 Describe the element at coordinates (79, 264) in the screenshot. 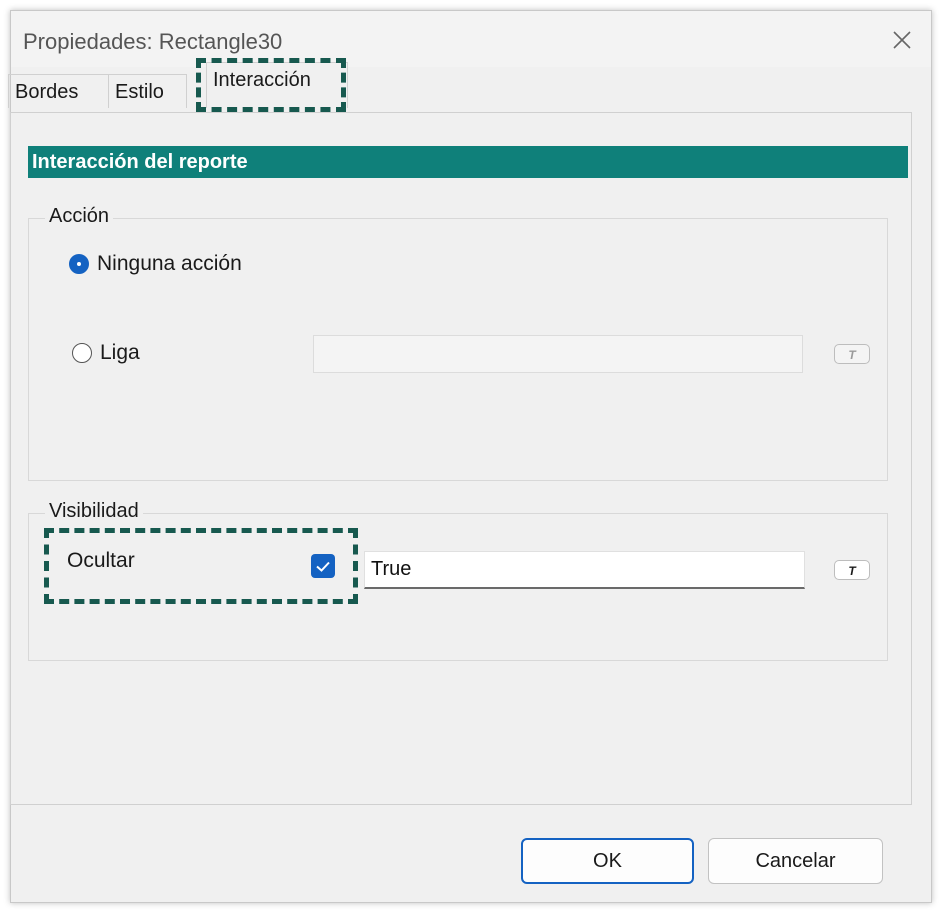

I see `radio-selected-icon` at that location.